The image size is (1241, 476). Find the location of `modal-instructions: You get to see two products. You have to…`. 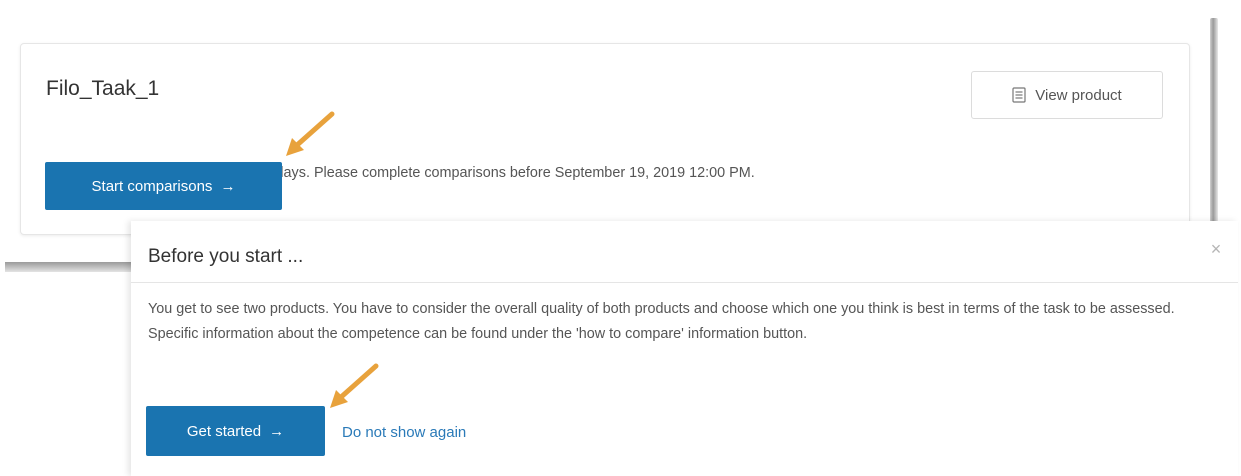

modal-instructions: You get to see two products. You have to… is located at coordinates (661, 321).